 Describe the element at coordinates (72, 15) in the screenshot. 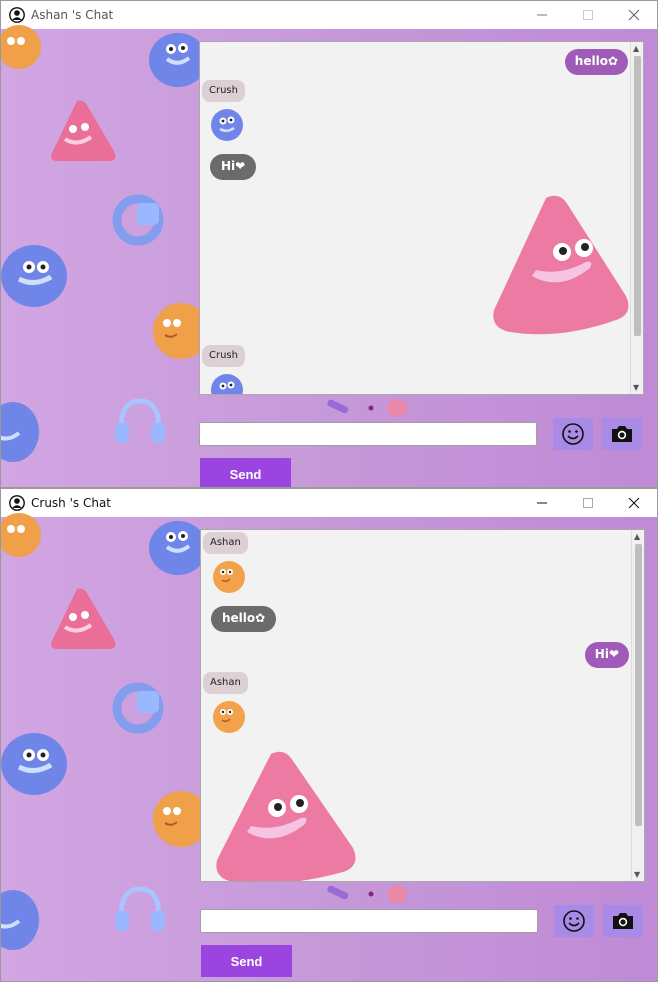

I see `window-title: Ashan 's Chat` at that location.